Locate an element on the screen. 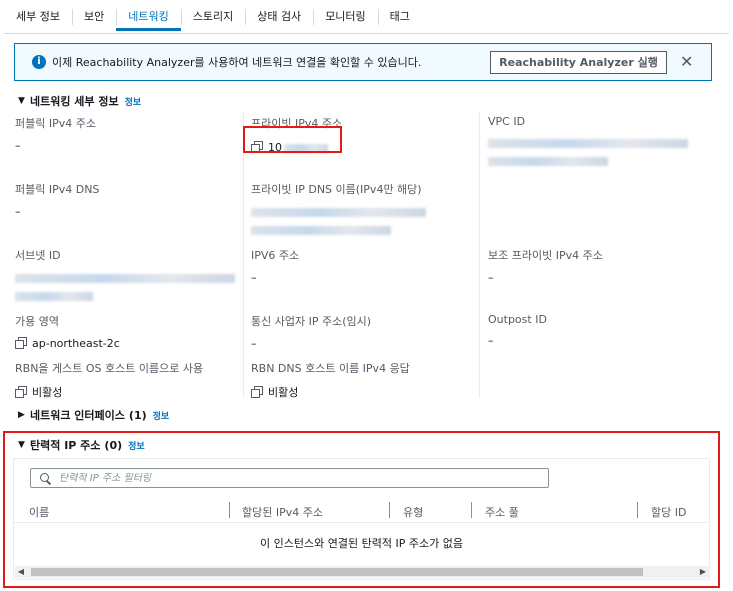 This screenshot has height=591, width=733. elastic-ip-filter-input is located at coordinates (289, 478).